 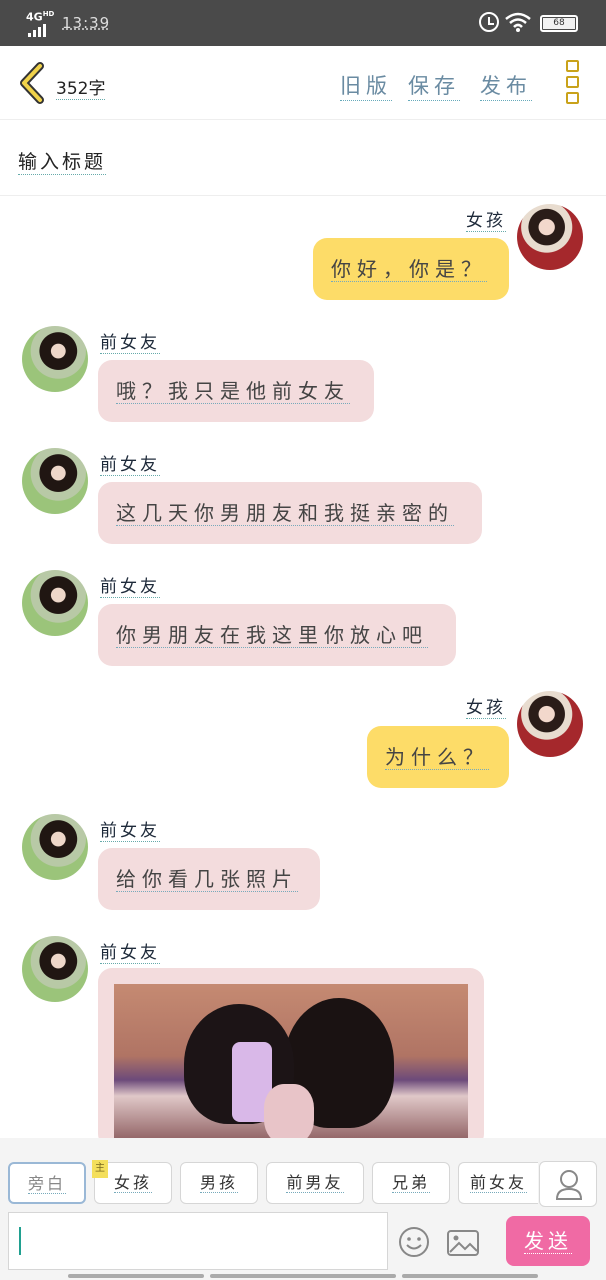 I want to click on network-indicator: 4GHD, so click(x=40, y=17).